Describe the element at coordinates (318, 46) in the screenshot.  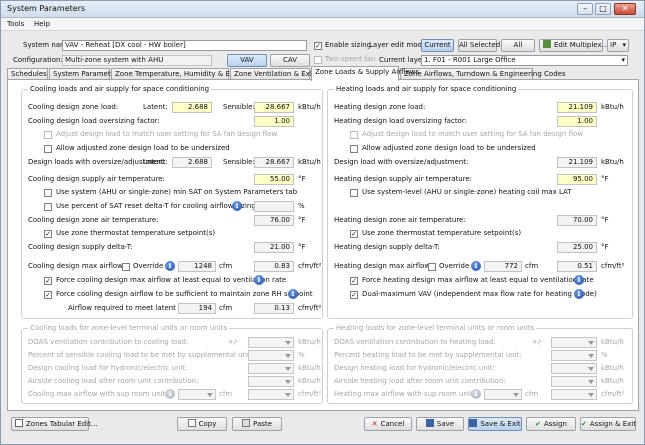
I see `enable-sizing-checkbox: ✓` at that location.